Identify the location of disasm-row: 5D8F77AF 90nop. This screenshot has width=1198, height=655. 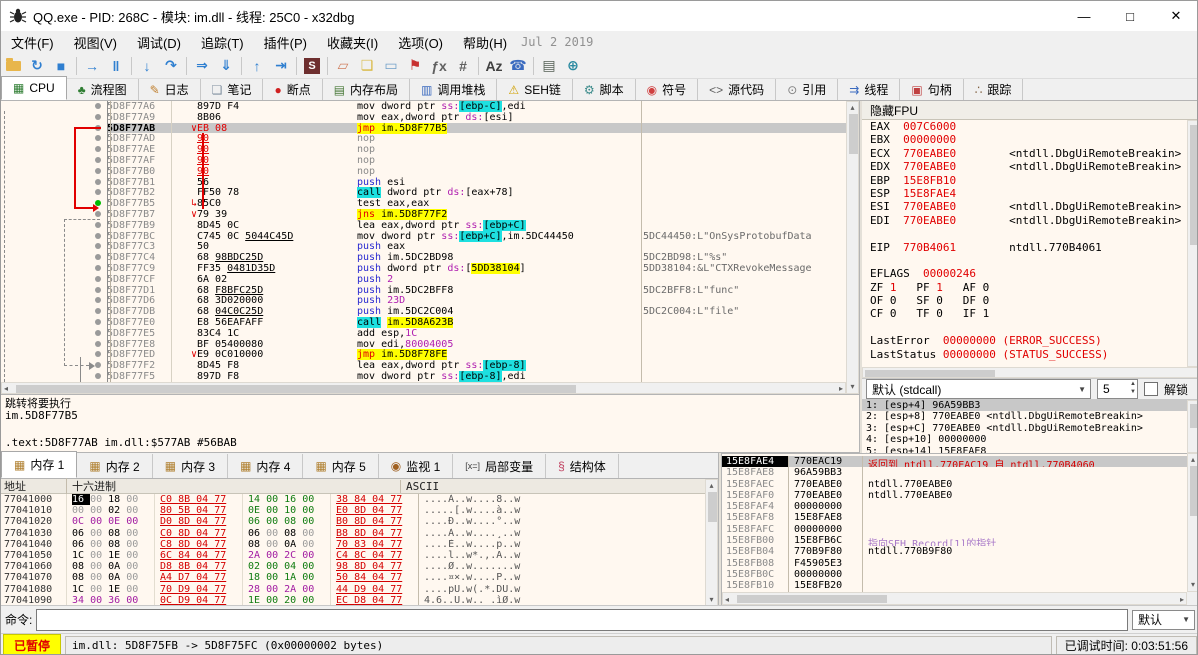
(423, 160).